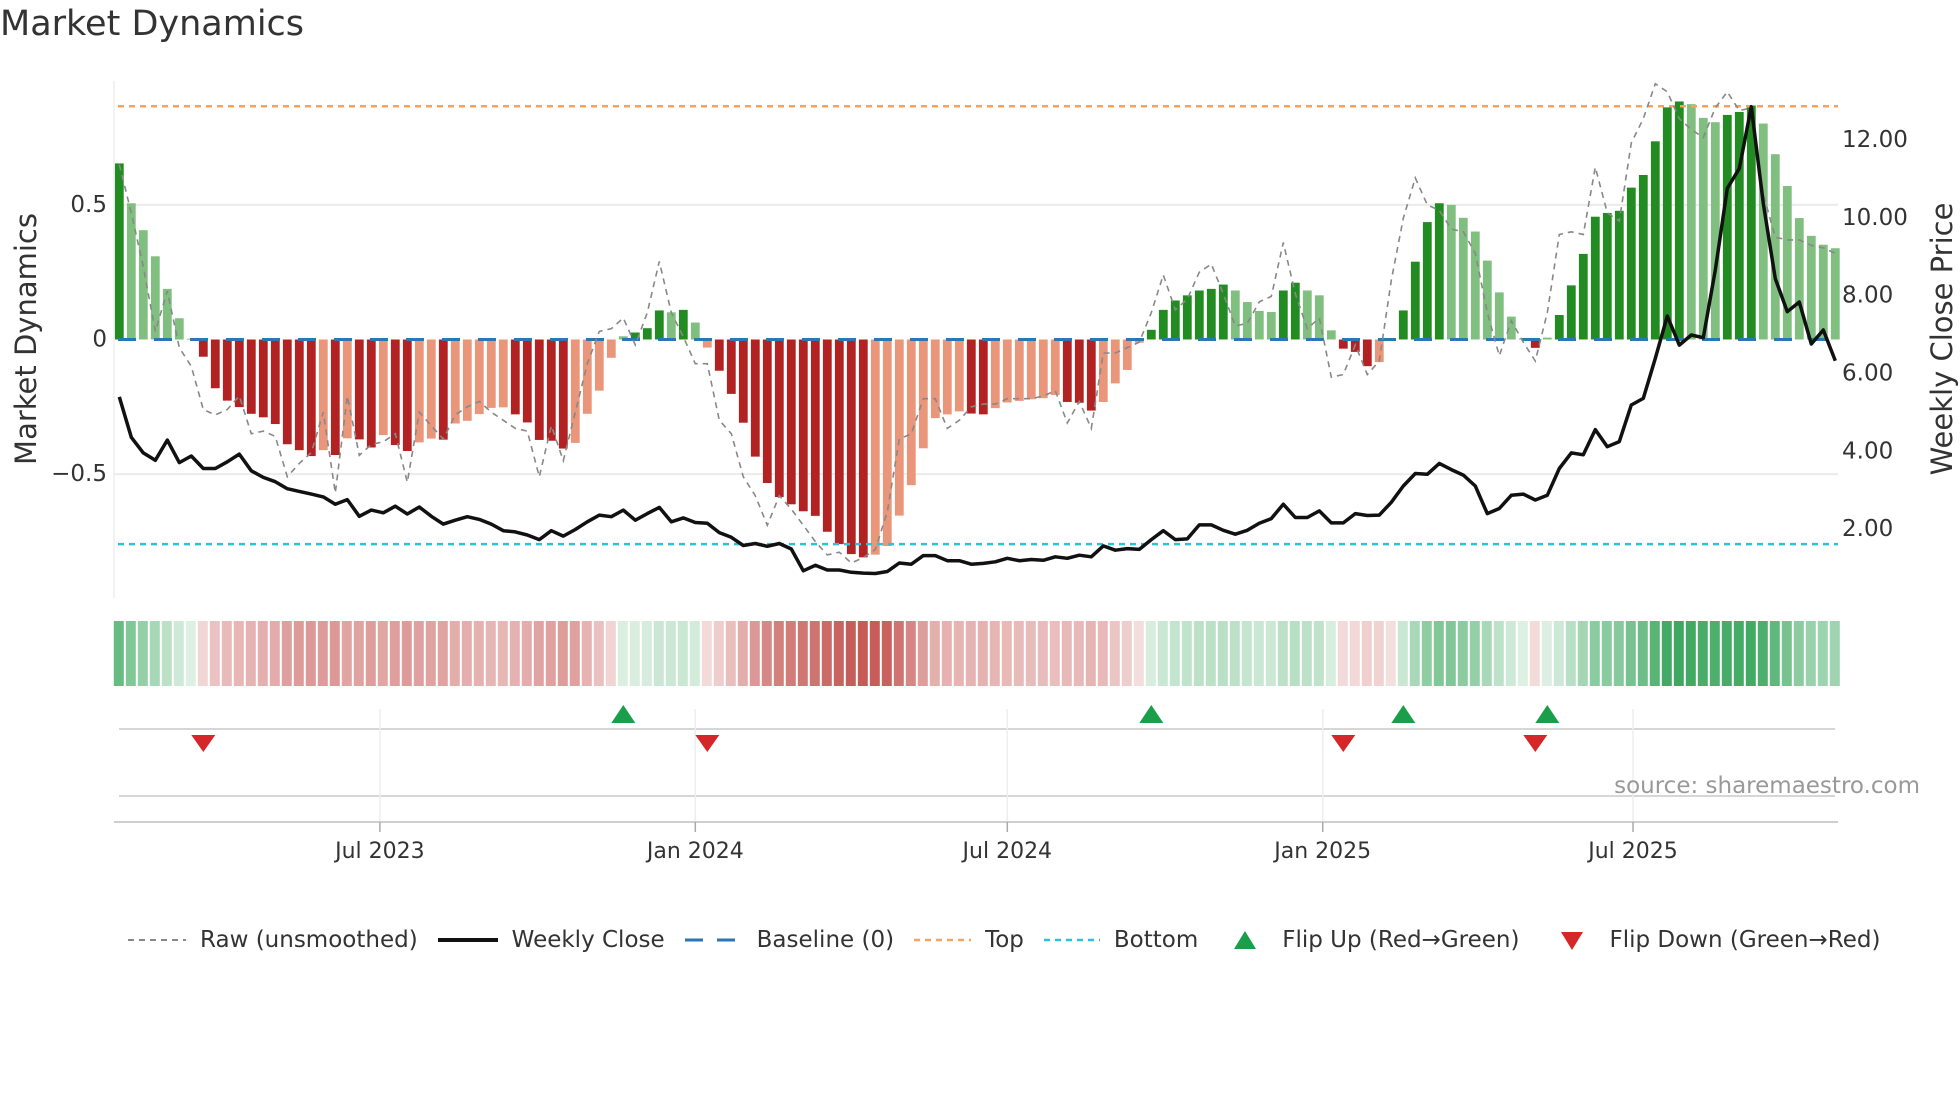  Describe the element at coordinates (379, 851) in the screenshot. I see `x-tick-label: Jul 2023` at that location.